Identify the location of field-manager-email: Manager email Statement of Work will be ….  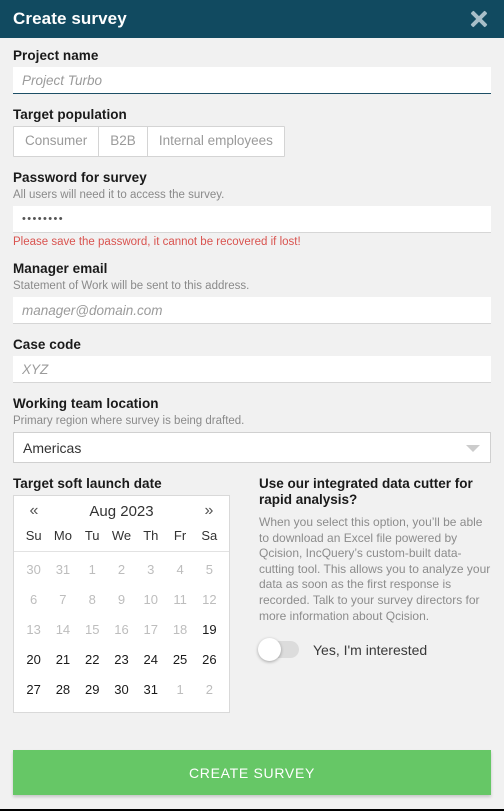
(252, 292).